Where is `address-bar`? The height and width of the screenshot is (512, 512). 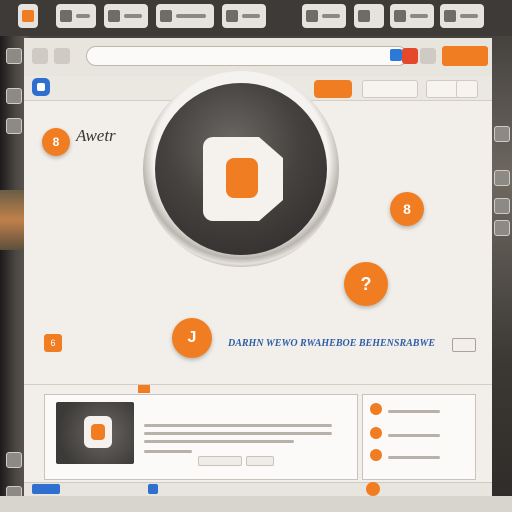 address-bar is located at coordinates (247, 56).